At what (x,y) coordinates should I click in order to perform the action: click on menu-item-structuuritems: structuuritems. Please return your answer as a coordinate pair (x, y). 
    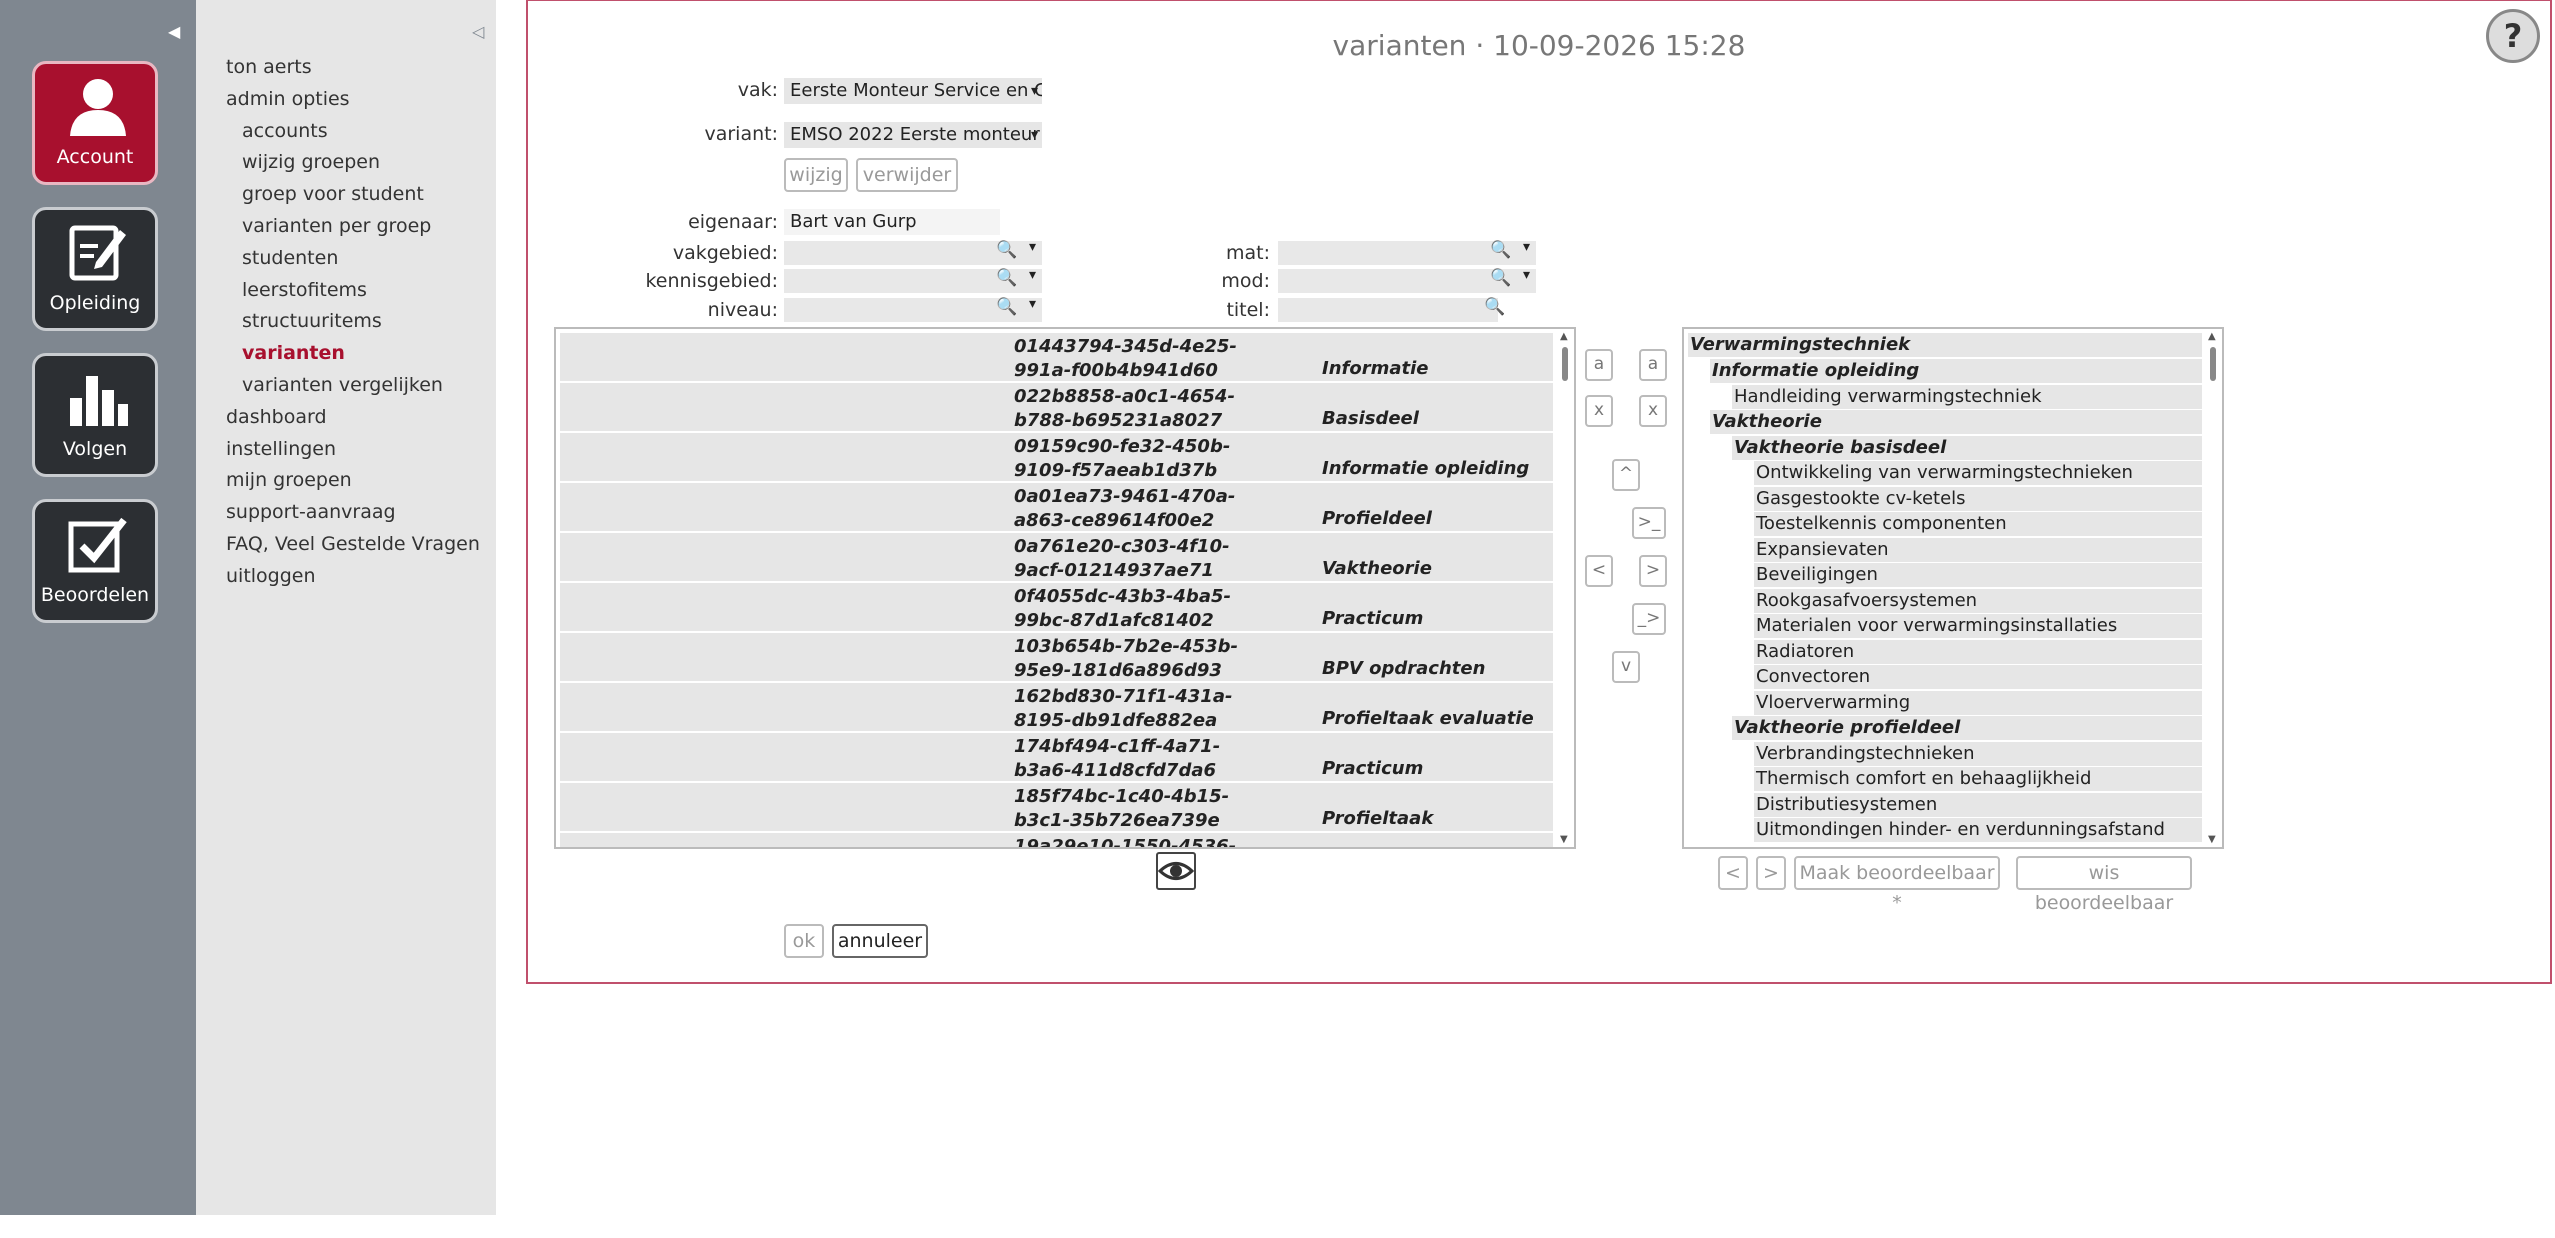
    Looking at the image, I should click on (353, 322).